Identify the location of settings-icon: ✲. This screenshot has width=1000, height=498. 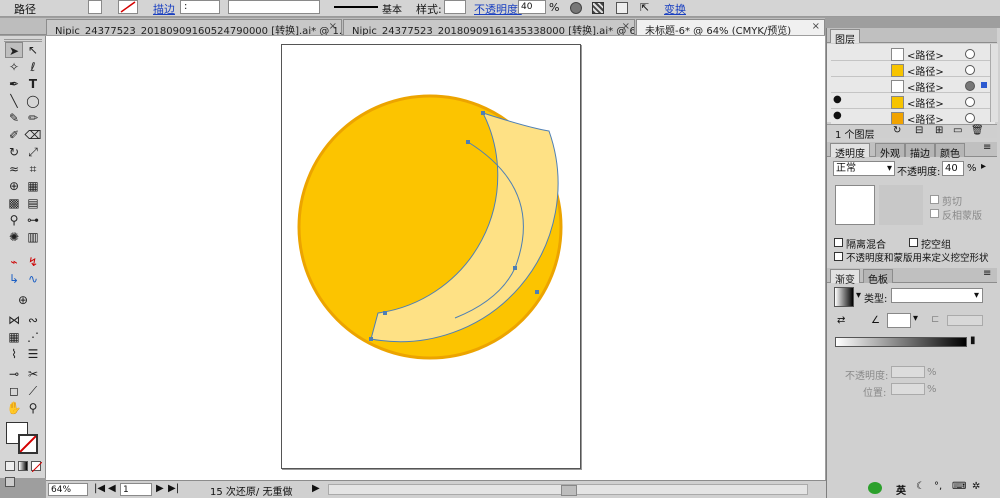
(976, 486).